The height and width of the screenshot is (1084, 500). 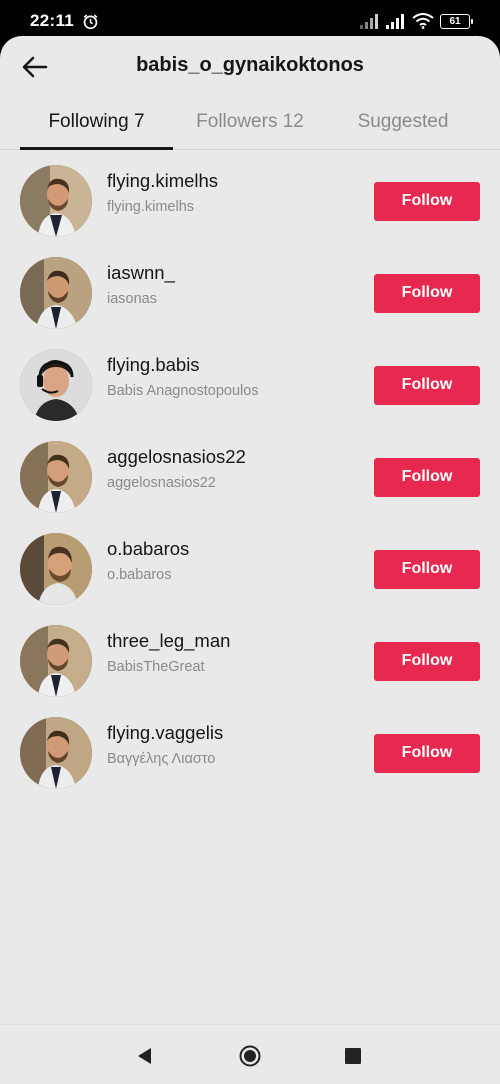 I want to click on status-icons: 61, so click(x=416, y=21).